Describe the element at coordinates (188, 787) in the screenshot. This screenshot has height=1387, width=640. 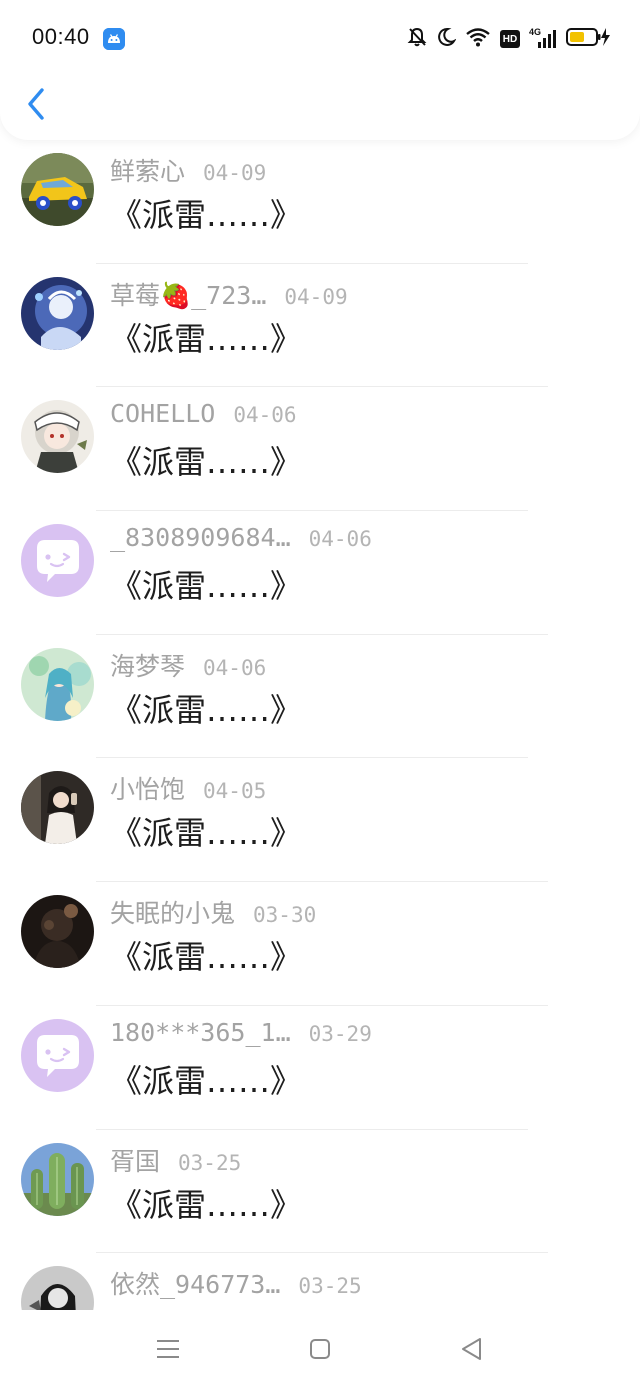
I see `conversation-header: 小怡饱 04-05` at that location.